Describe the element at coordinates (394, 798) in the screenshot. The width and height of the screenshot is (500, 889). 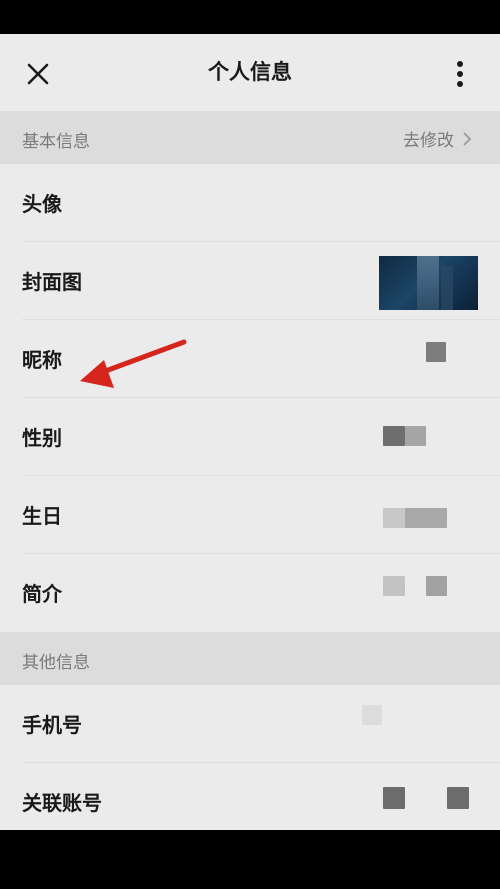
I see `linked-account-icon-redacted` at that location.